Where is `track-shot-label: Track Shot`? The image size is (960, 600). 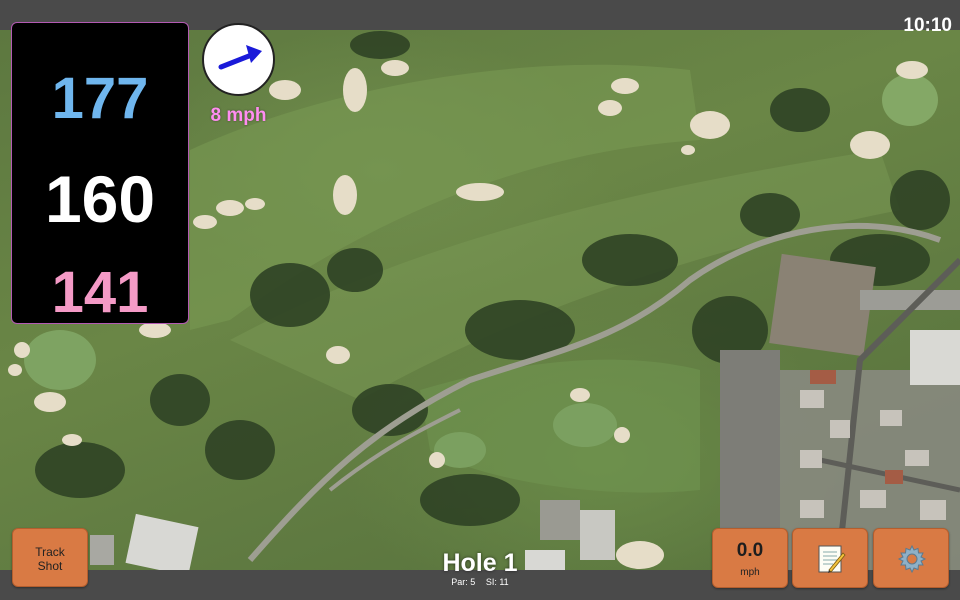
track-shot-label: Track Shot is located at coordinates (50, 559).